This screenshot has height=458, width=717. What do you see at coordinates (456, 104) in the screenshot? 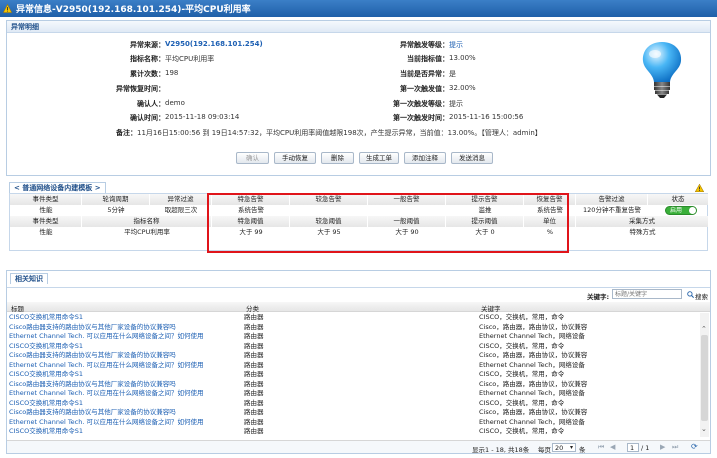
I see `first-level-value: 提示` at bounding box center [456, 104].